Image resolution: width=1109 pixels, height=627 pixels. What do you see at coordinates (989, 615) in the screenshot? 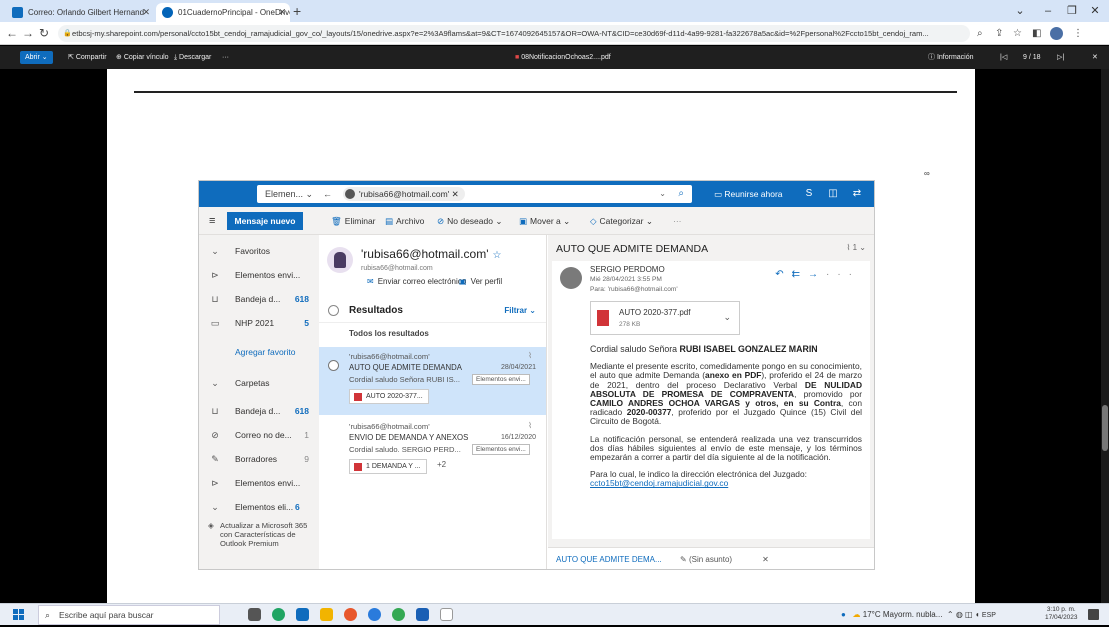
I see `language-indicator: ESP` at bounding box center [989, 615].